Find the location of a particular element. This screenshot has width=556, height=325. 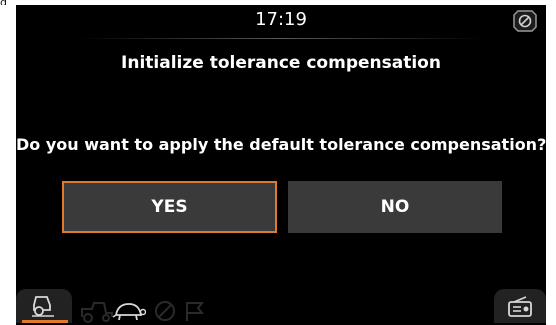

machine-icon is located at coordinates (43, 306).